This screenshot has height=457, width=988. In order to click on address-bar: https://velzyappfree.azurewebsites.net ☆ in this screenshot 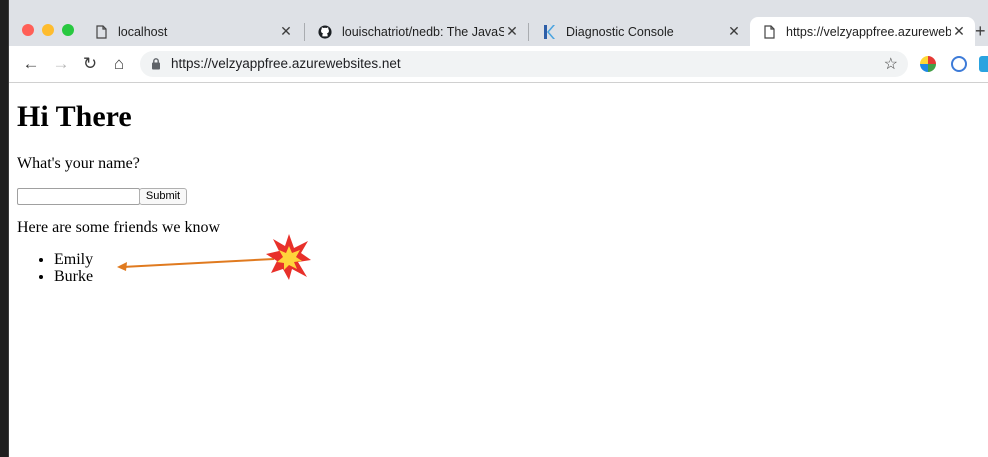, I will do `click(524, 64)`.